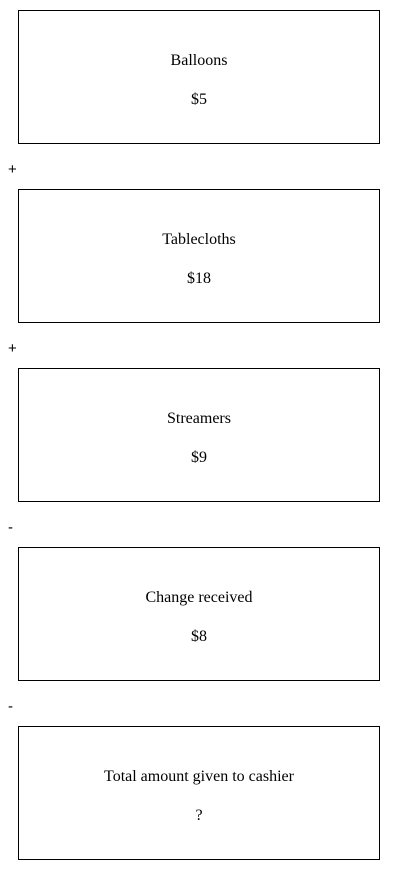  I want to click on item-price: $18, so click(199, 278).